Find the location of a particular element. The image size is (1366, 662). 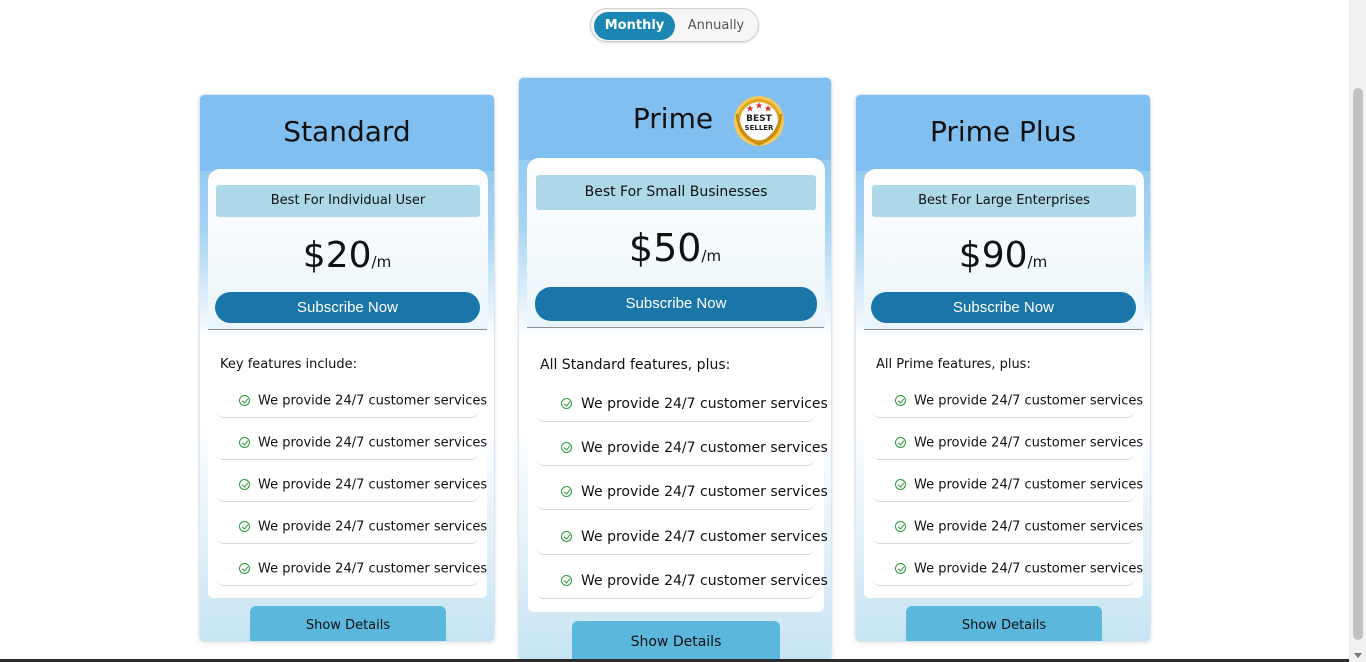

best-seller-badge-icon: BEST SELLER is located at coordinates (759, 121).